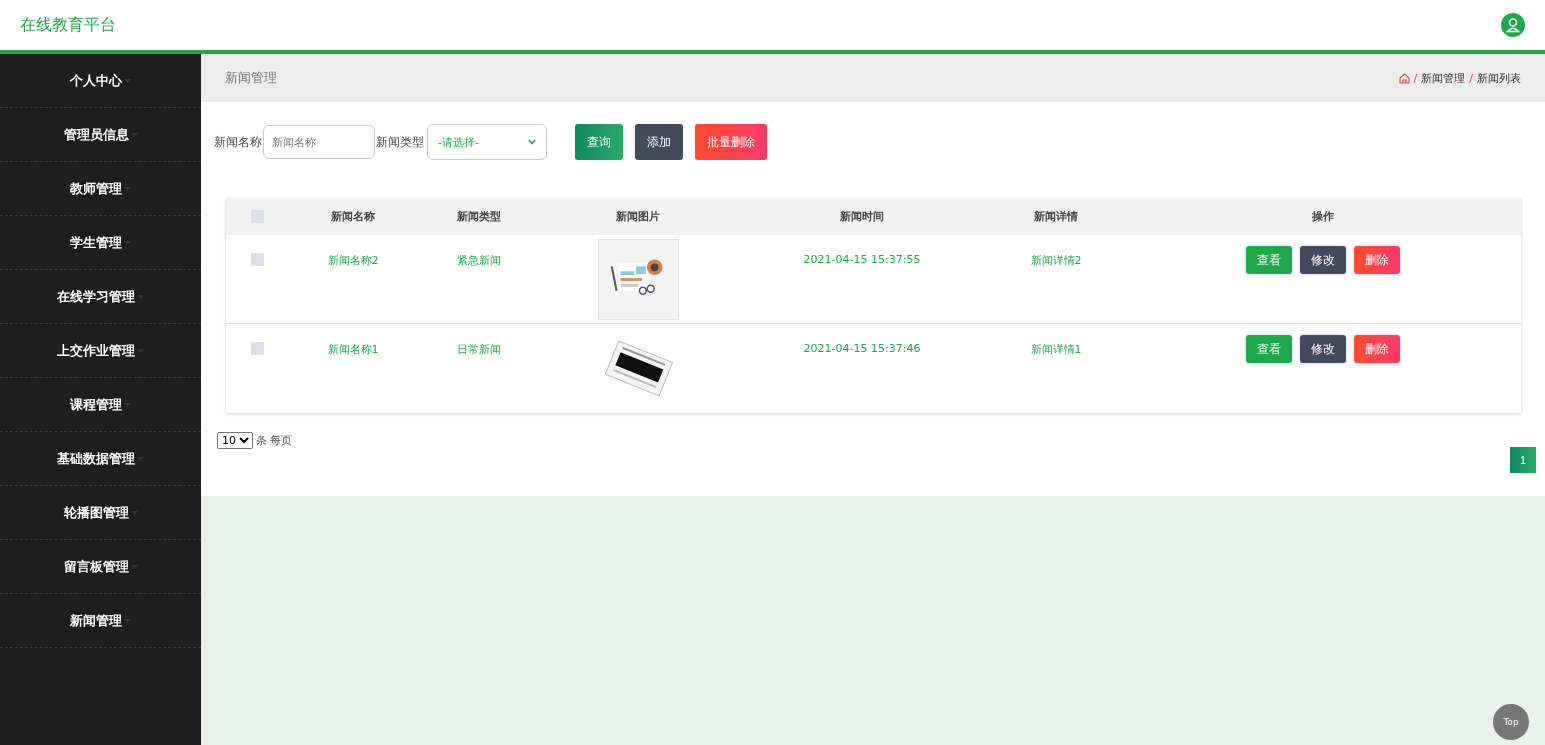 This screenshot has width=1545, height=745. I want to click on field-label: 新闻类型, so click(400, 142).